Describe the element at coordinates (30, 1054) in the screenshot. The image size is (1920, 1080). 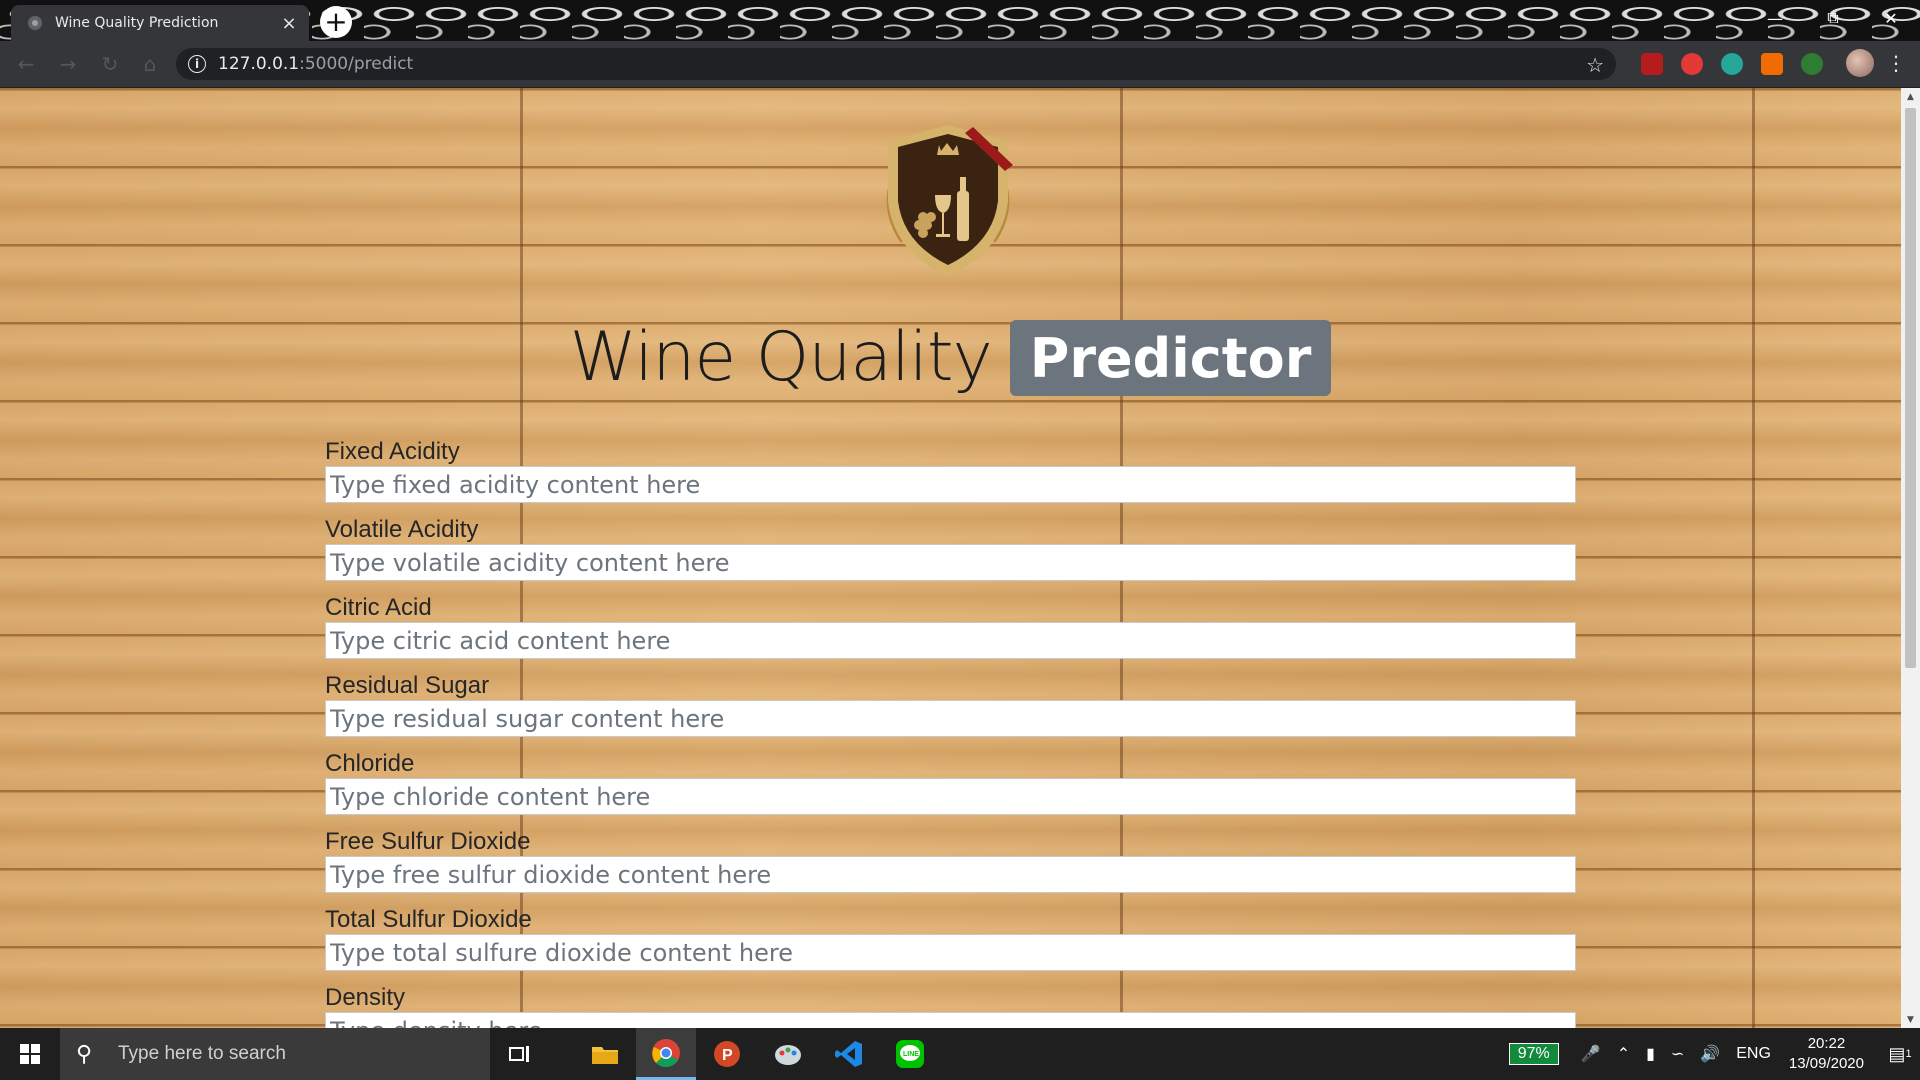
I see `windows-start-icon` at that location.